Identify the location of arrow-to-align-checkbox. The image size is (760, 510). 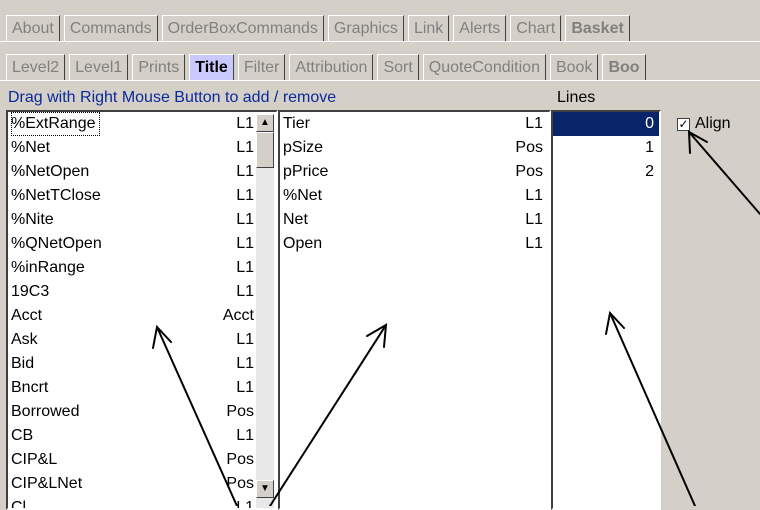
(723, 172).